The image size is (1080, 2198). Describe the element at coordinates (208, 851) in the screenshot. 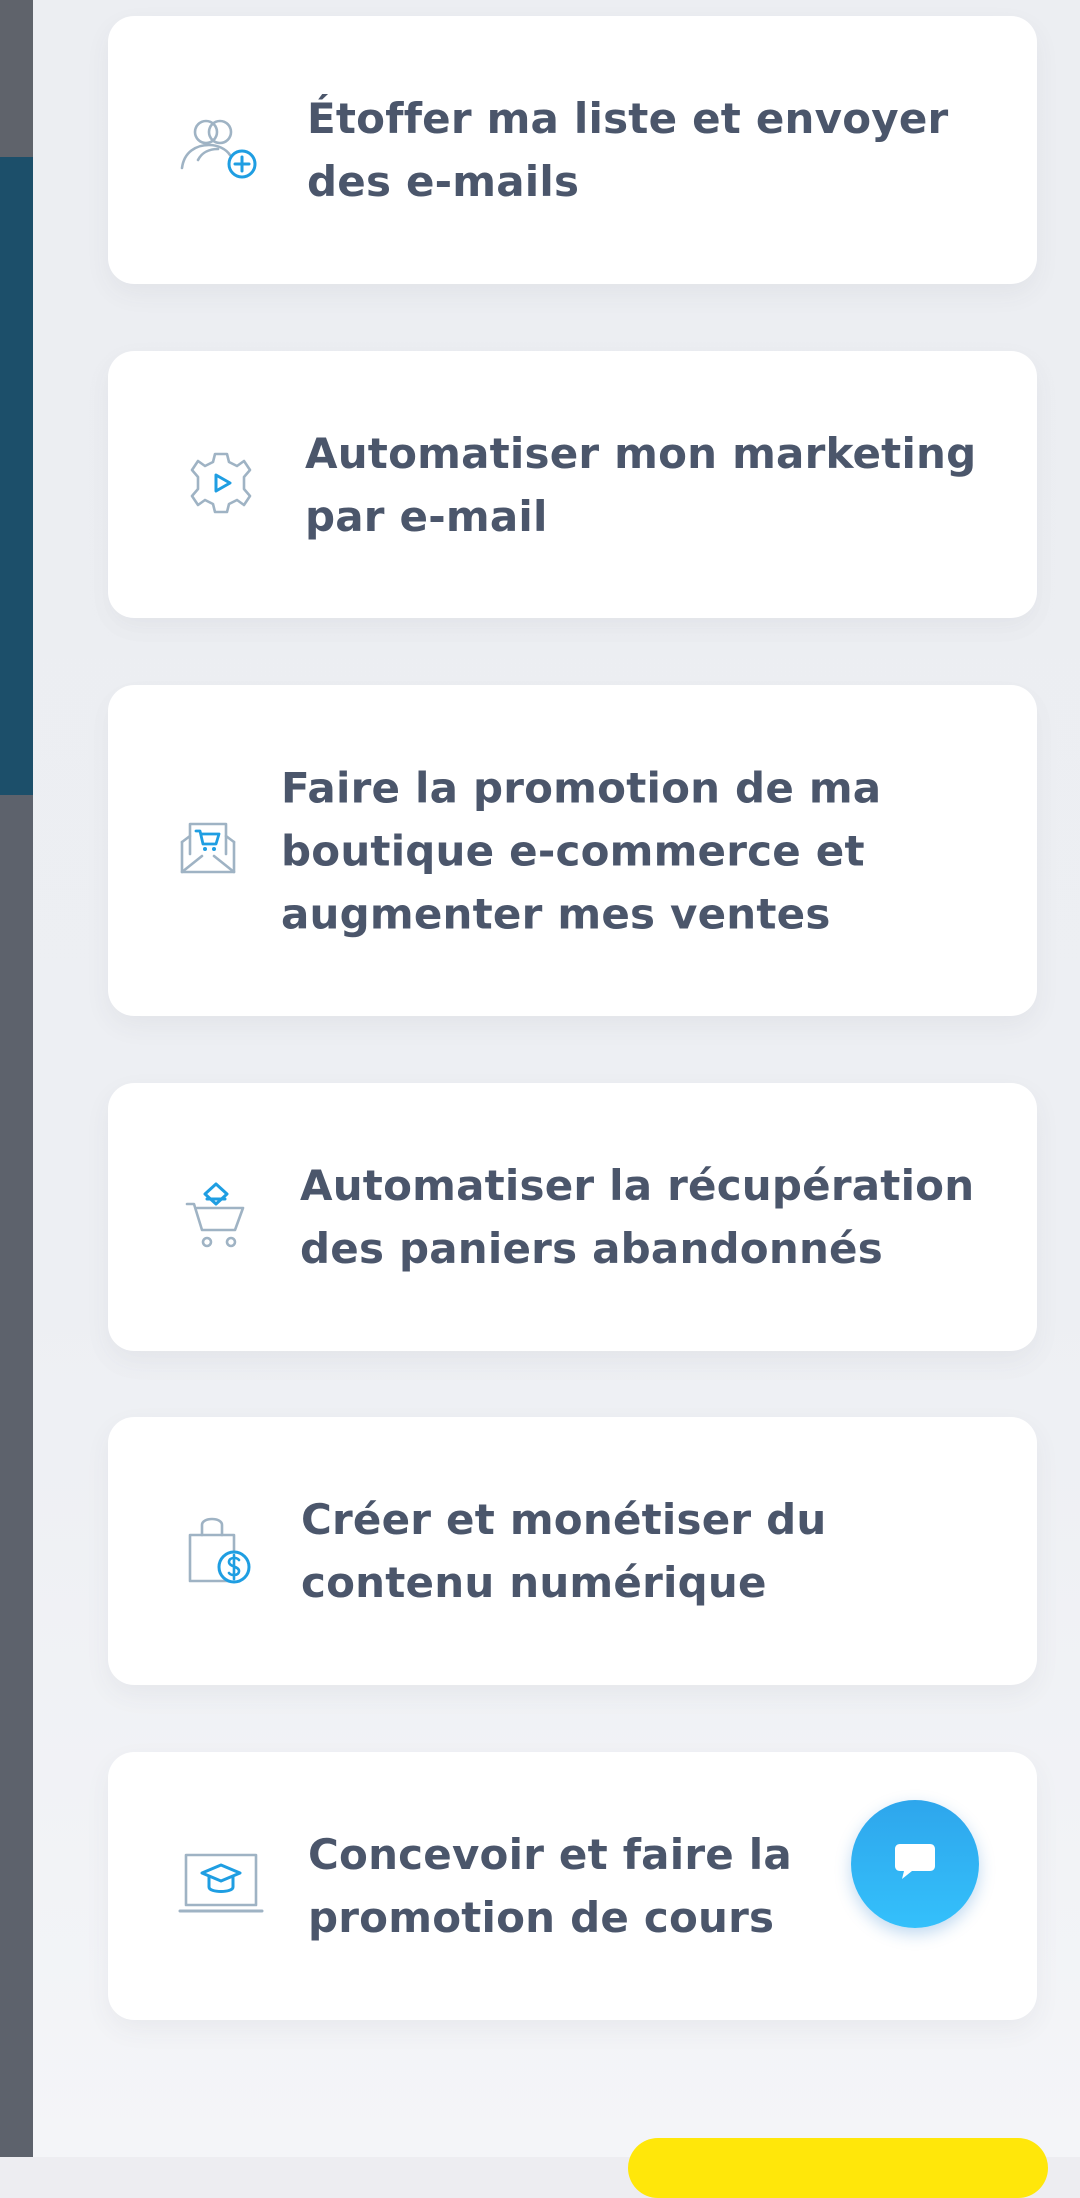

I see `envelope-cart-icon` at that location.